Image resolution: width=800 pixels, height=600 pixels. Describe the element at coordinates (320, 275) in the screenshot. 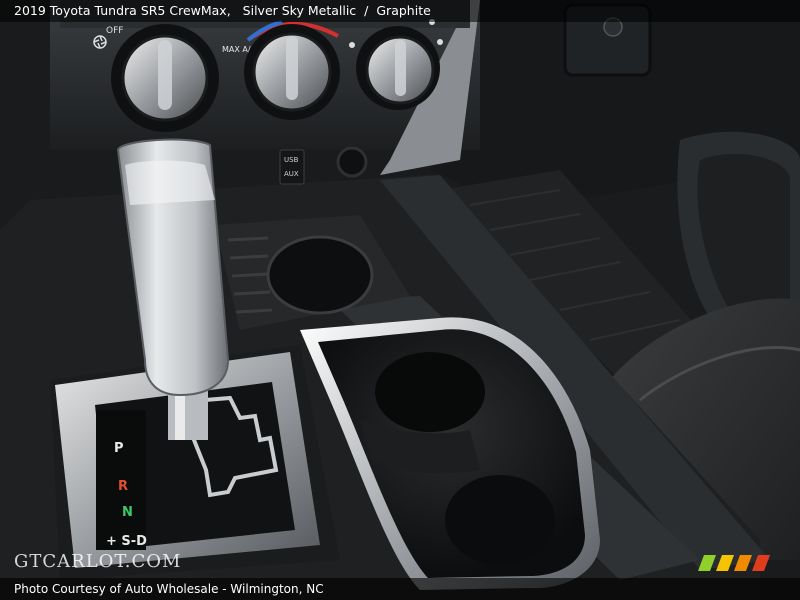

I see `cup-holder-front` at that location.